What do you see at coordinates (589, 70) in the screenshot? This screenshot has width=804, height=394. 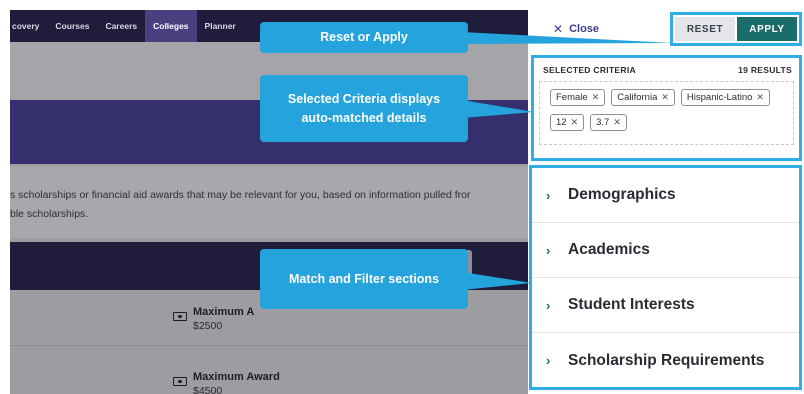 I see `selected-criteria-heading: SELECTED CRITERIA` at bounding box center [589, 70].